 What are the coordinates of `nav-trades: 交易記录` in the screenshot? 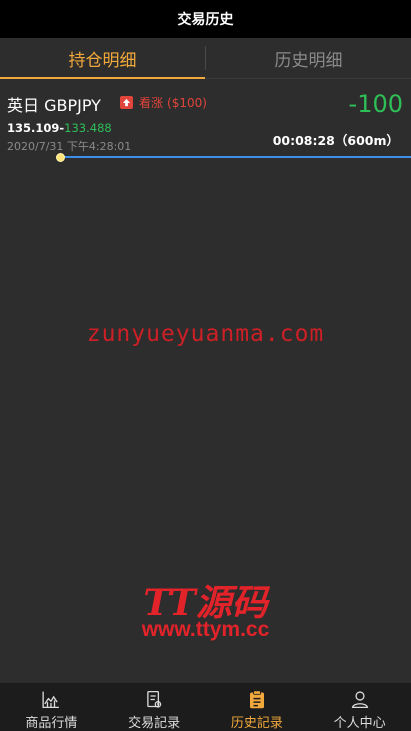 It's located at (154, 707).